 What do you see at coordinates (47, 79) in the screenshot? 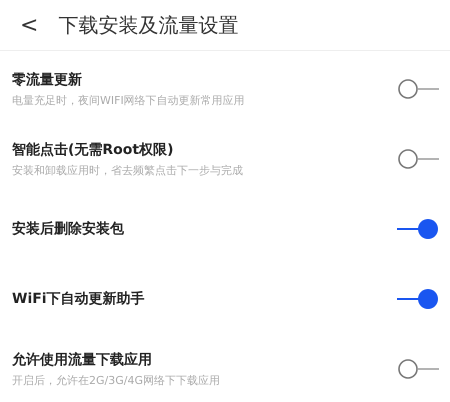
I see `setting-title: 零流量更新` at bounding box center [47, 79].